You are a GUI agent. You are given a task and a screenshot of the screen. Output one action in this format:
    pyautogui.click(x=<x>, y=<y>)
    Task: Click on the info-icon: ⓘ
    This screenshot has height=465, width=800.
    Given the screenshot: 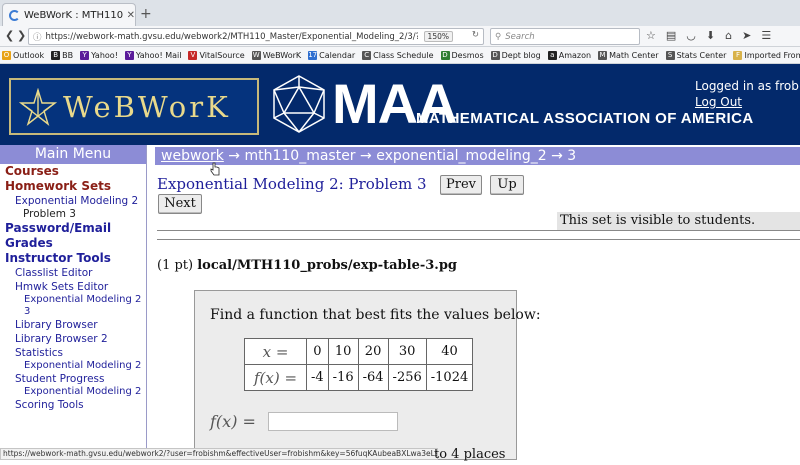 What is the action you would take?
    pyautogui.click(x=37, y=37)
    